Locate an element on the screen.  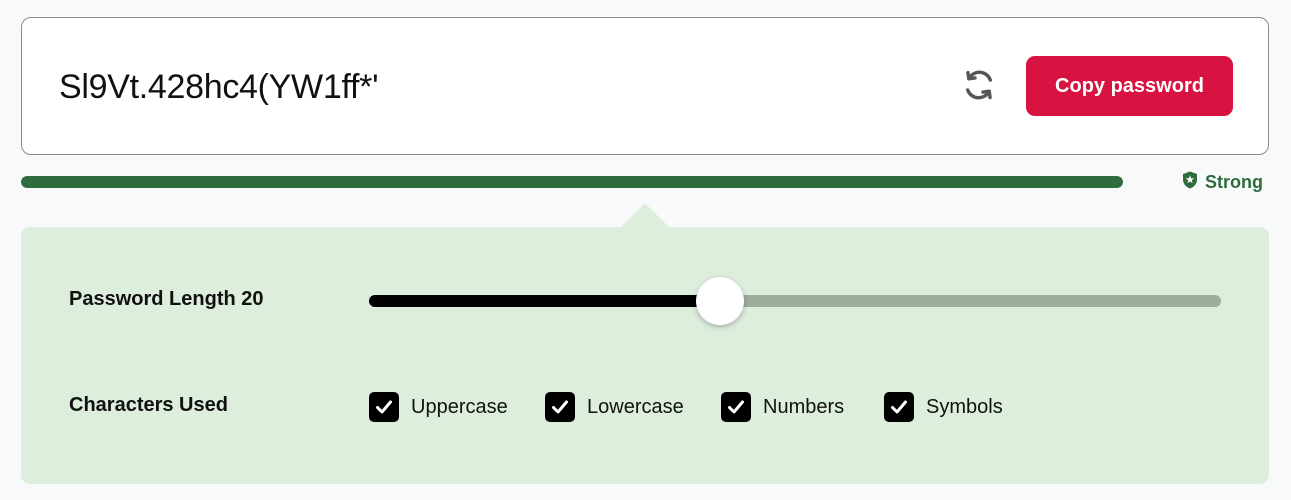
strength-meter is located at coordinates (572, 182).